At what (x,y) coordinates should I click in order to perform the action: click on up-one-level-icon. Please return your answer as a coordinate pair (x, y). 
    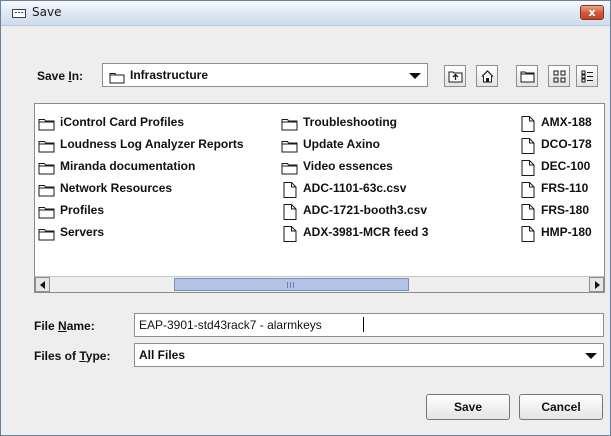
    Looking at the image, I should click on (455, 77).